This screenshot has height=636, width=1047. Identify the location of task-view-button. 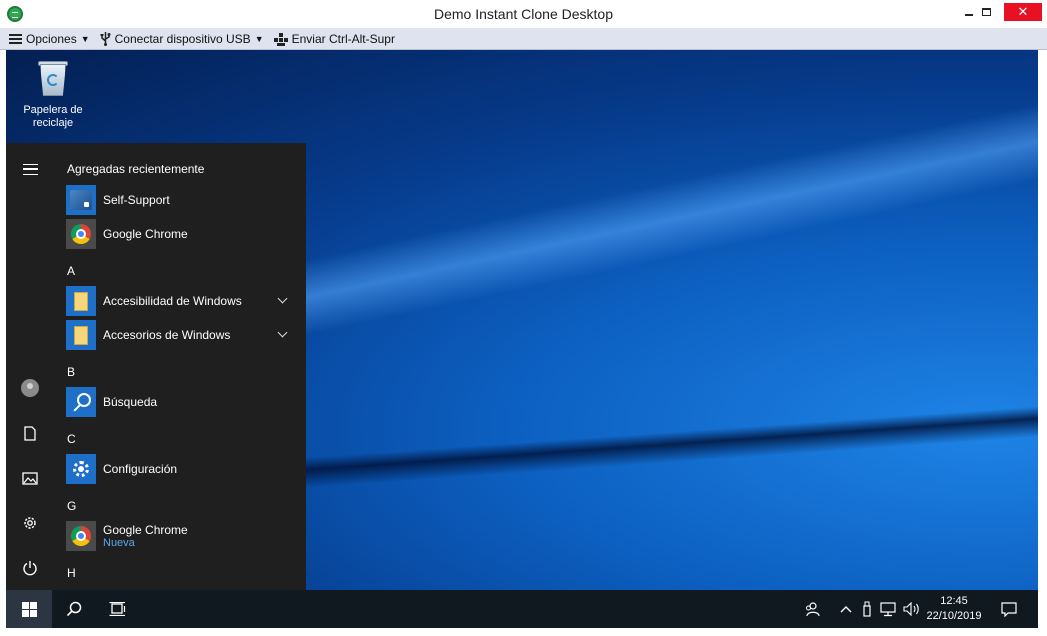
(118, 609).